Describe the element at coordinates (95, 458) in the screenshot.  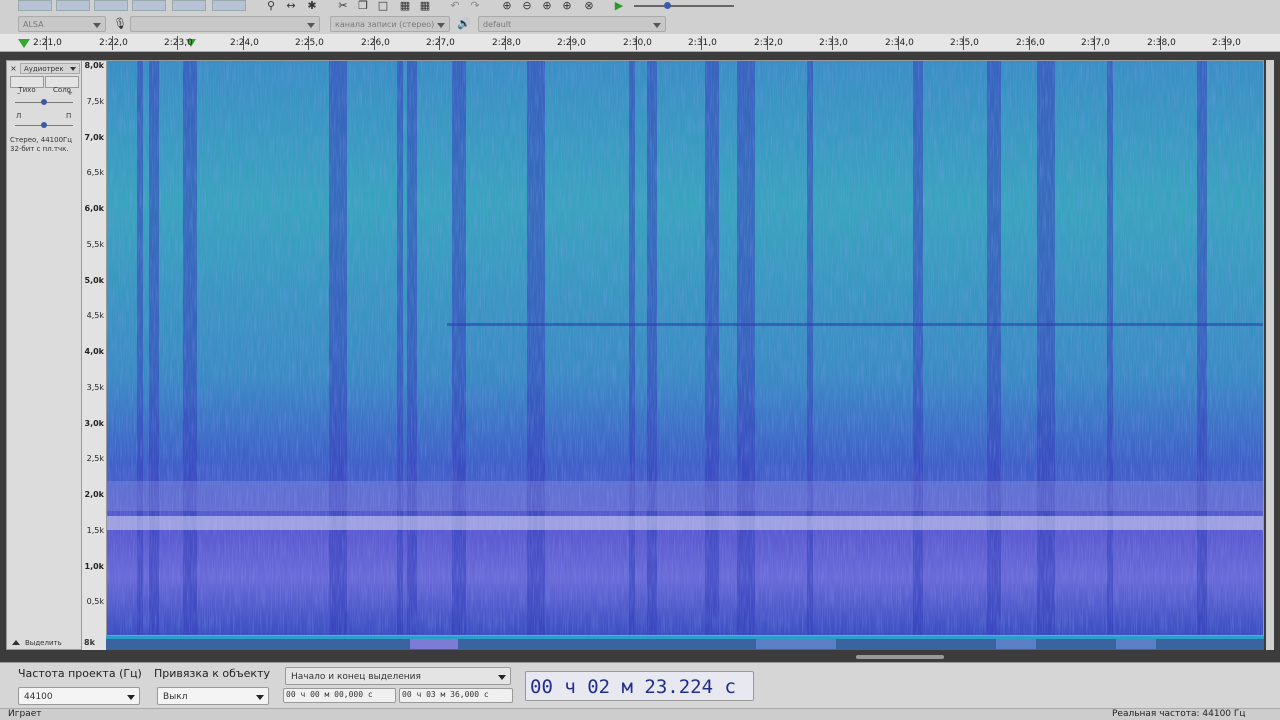
I see `frequency-label: 2,5k` at that location.